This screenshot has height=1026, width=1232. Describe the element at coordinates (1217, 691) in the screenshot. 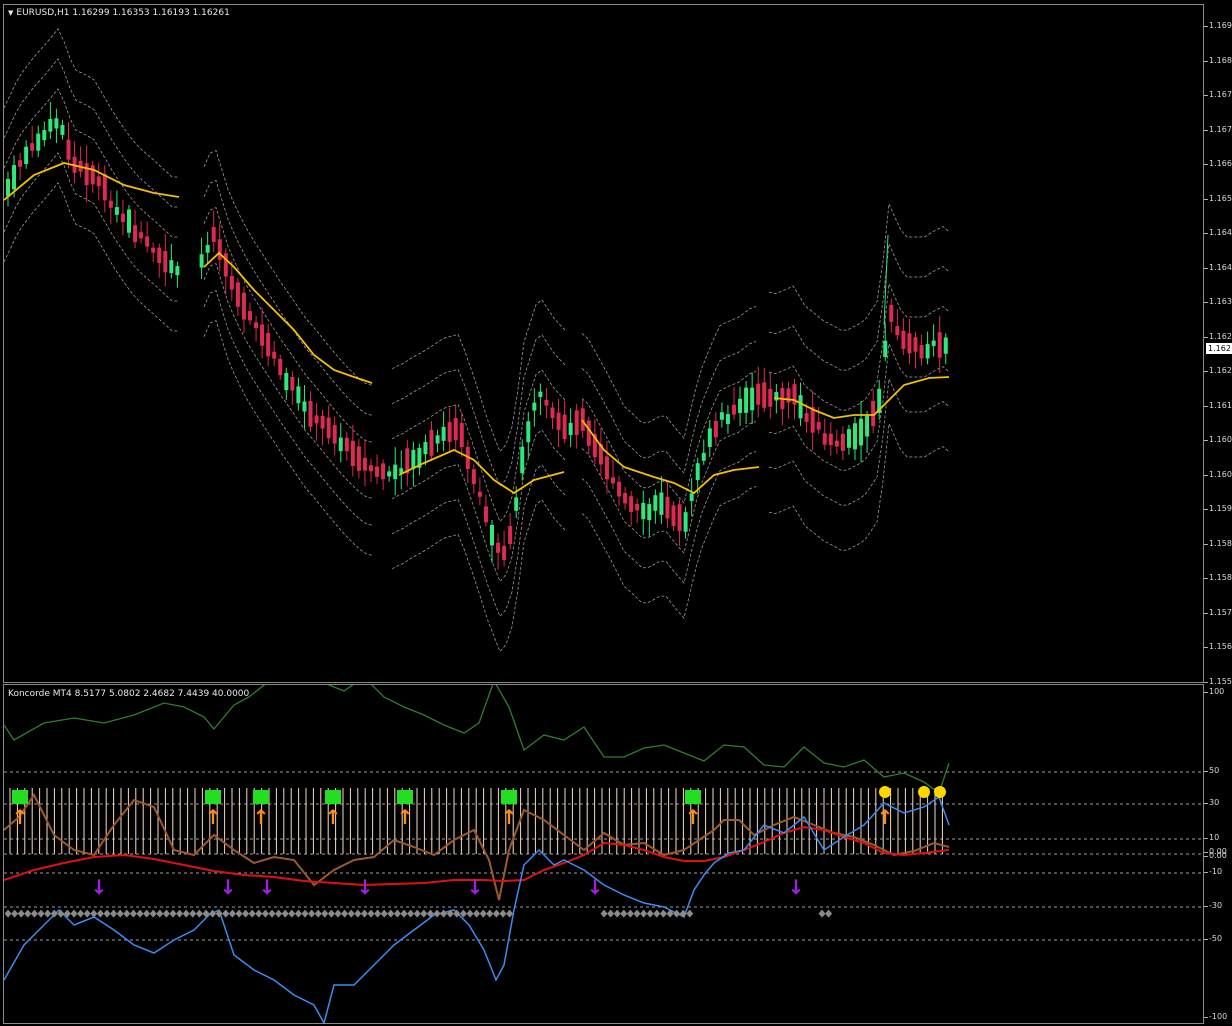

I see `indicator-tick-label: 100` at that location.